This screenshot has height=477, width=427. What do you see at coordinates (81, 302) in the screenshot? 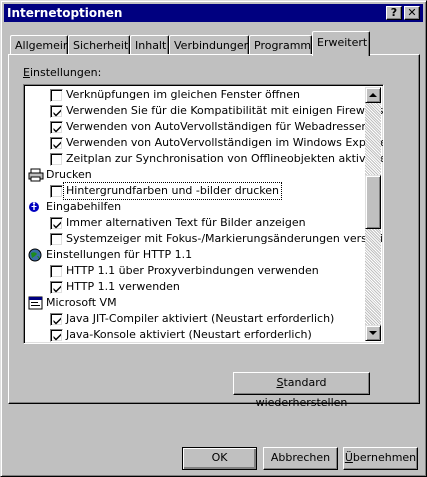
I see `setting-label: Microsoft VM` at bounding box center [81, 302].